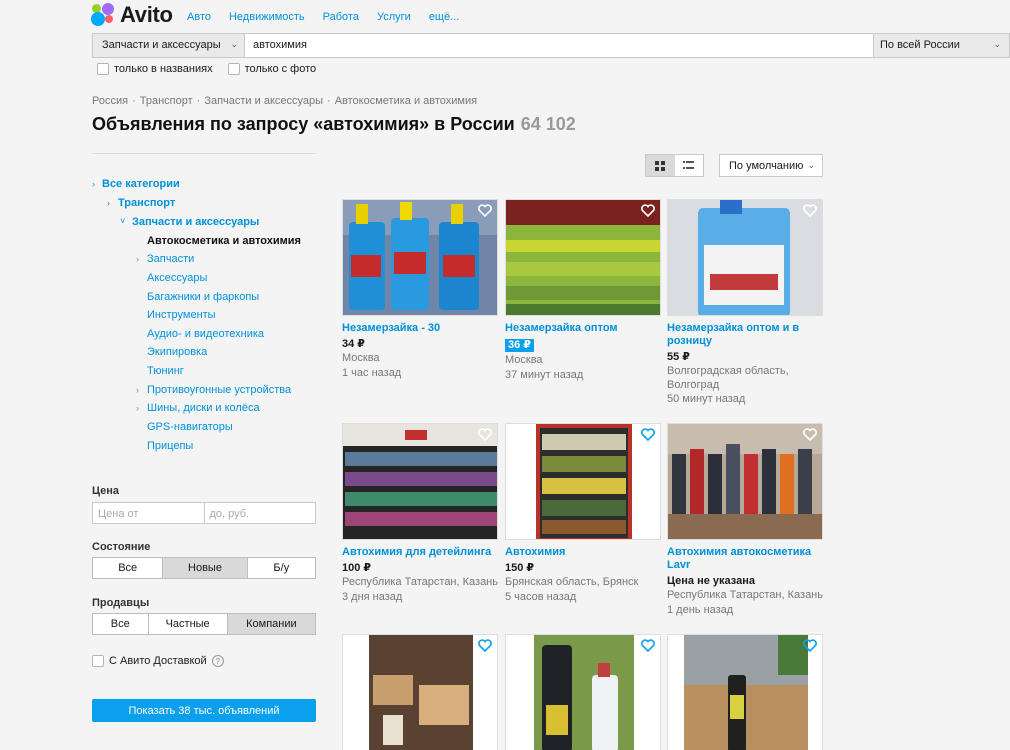 This screenshot has width=1010, height=750. What do you see at coordinates (204, 153) in the screenshot?
I see `divider` at bounding box center [204, 153].